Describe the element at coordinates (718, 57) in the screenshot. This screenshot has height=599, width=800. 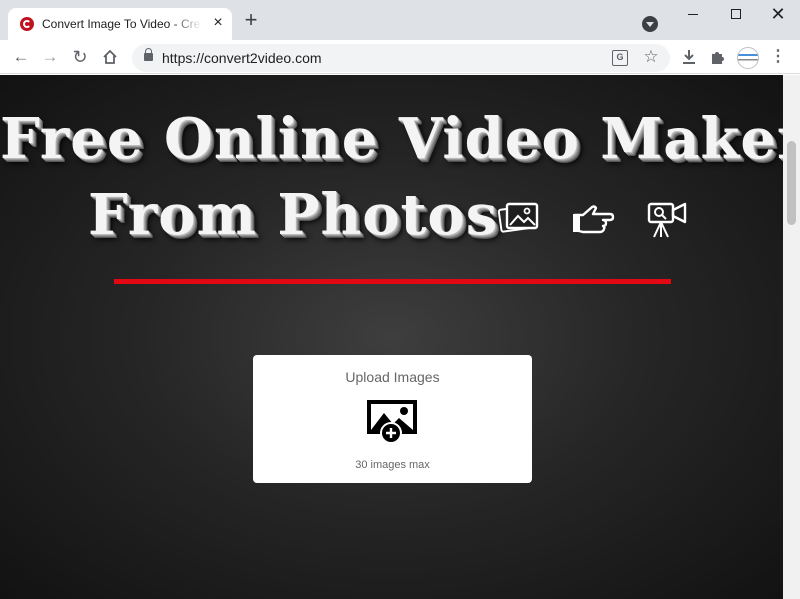
I see `extensions-puzzle-icon` at that location.